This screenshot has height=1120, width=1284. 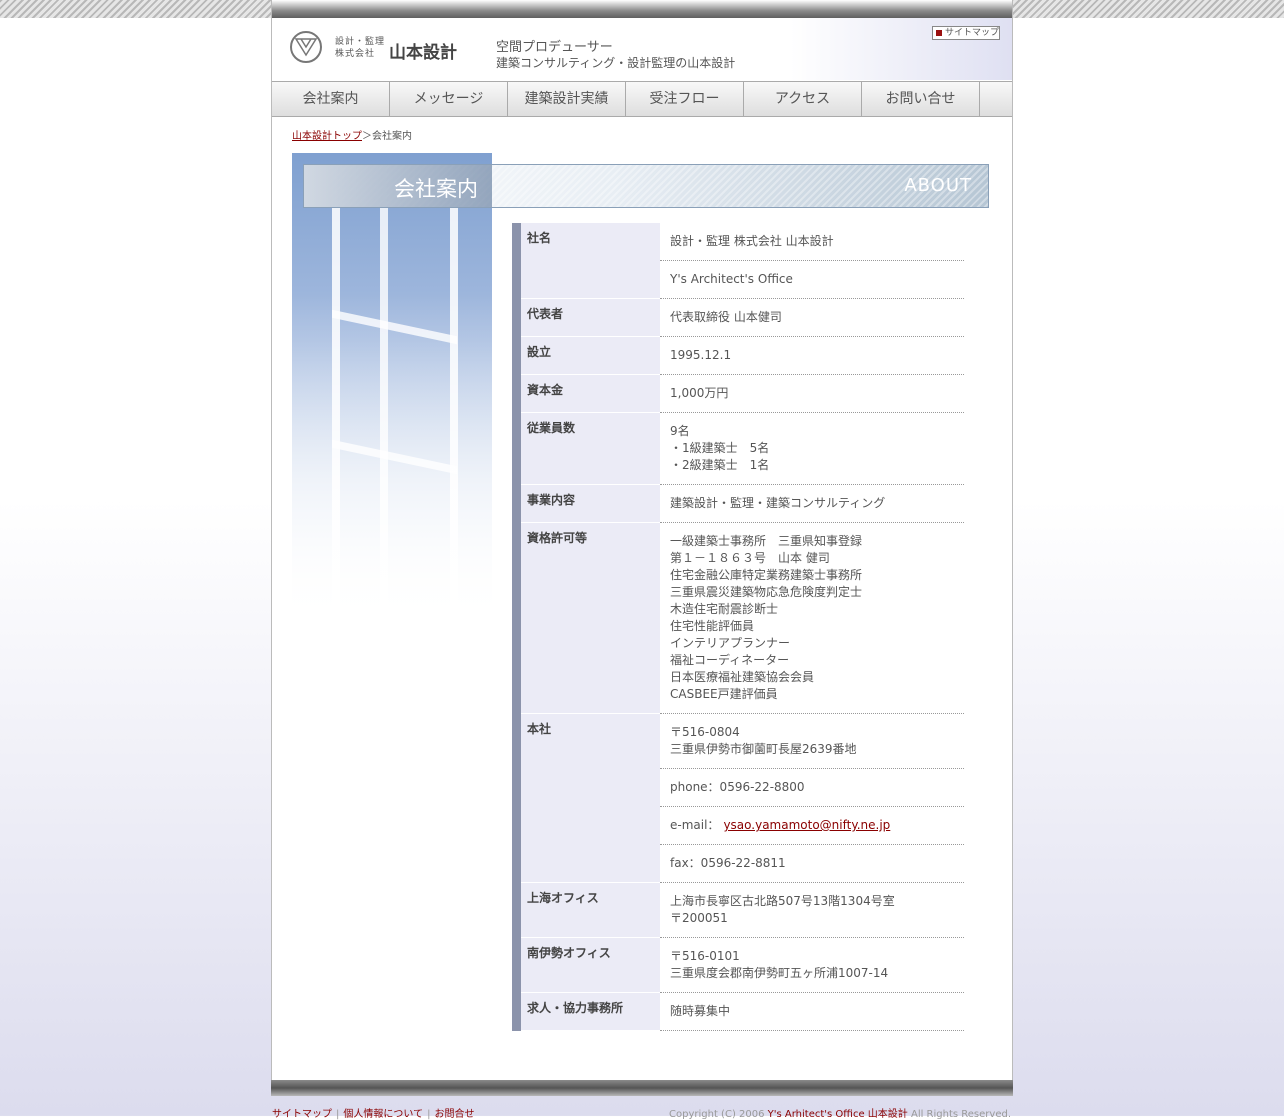 What do you see at coordinates (590, 261) in the screenshot?
I see `info-label: 社名` at bounding box center [590, 261].